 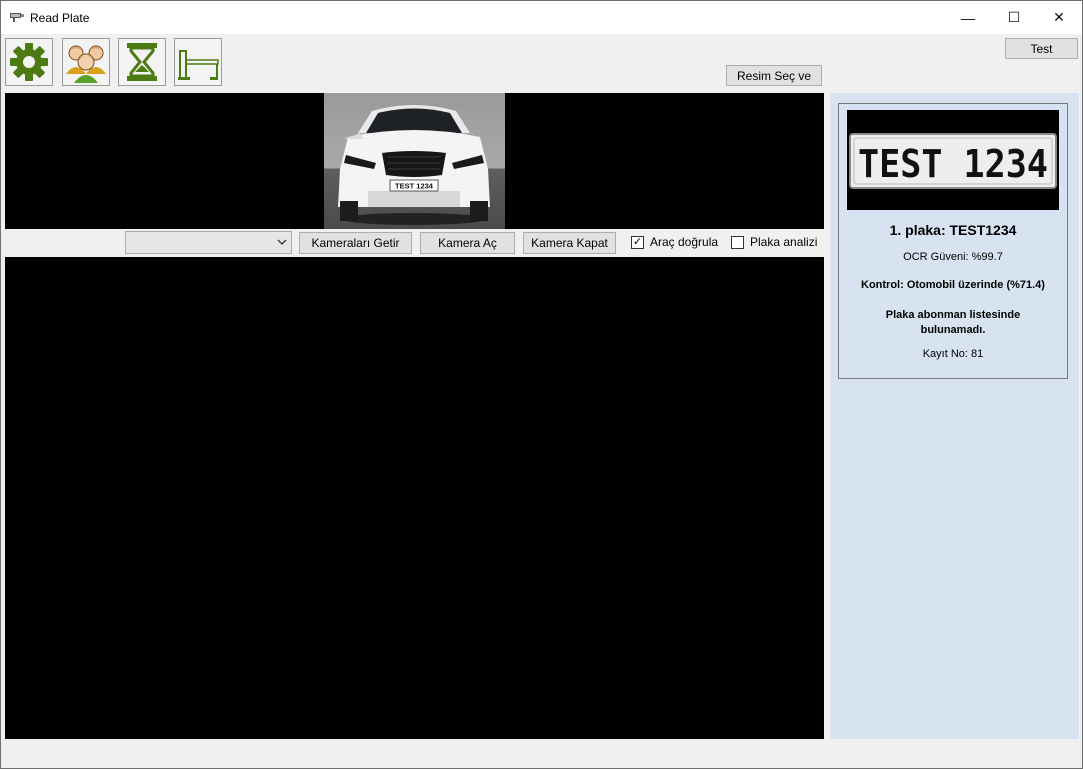 I want to click on window-title: Read Plate, so click(x=60, y=18).